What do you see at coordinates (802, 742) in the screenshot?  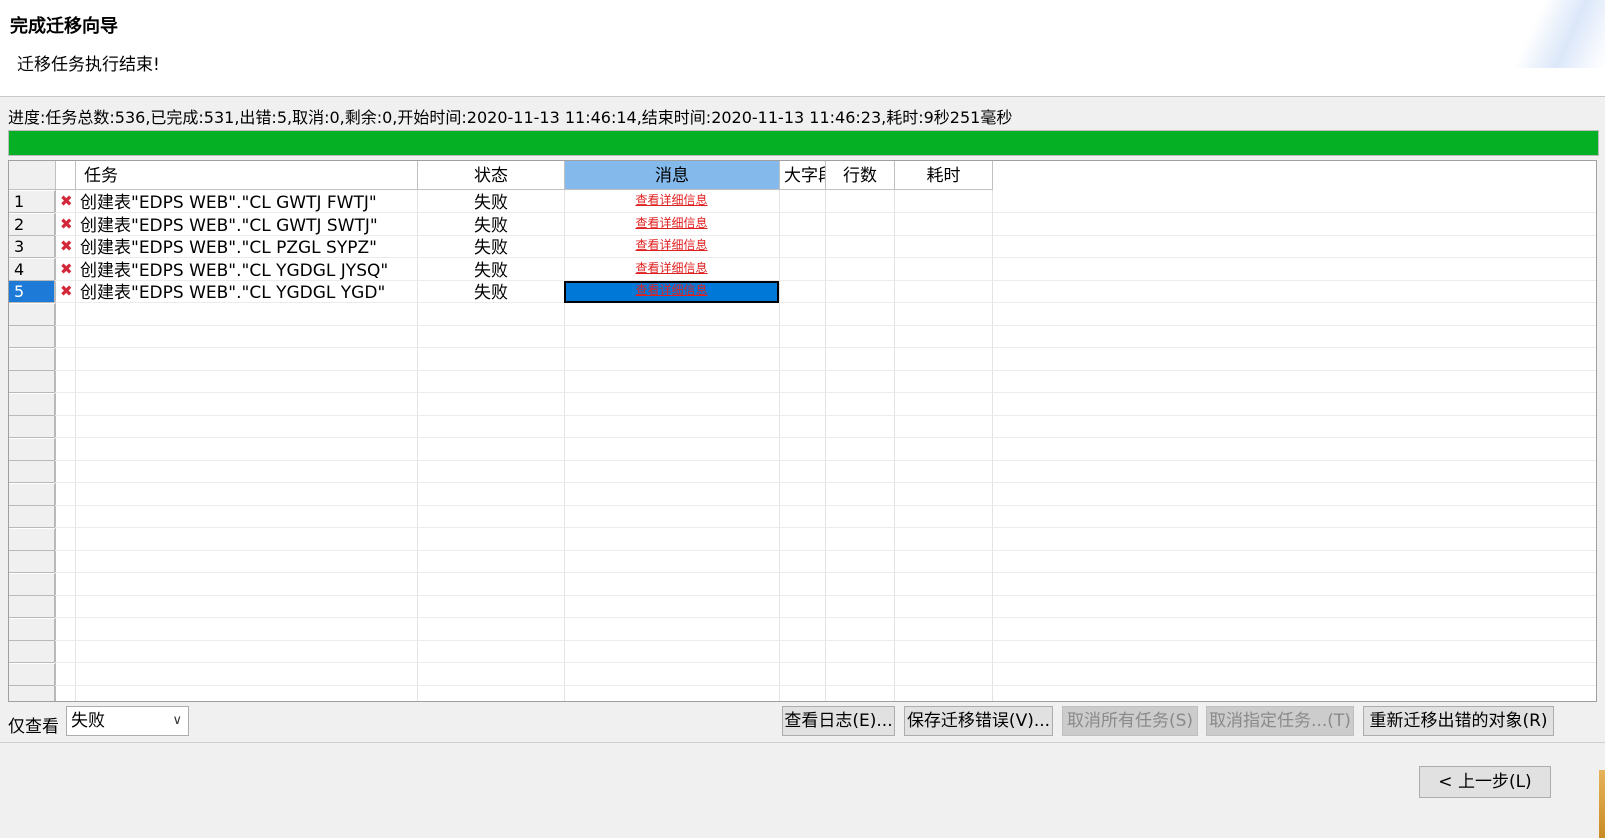 I see `footer-divider` at bounding box center [802, 742].